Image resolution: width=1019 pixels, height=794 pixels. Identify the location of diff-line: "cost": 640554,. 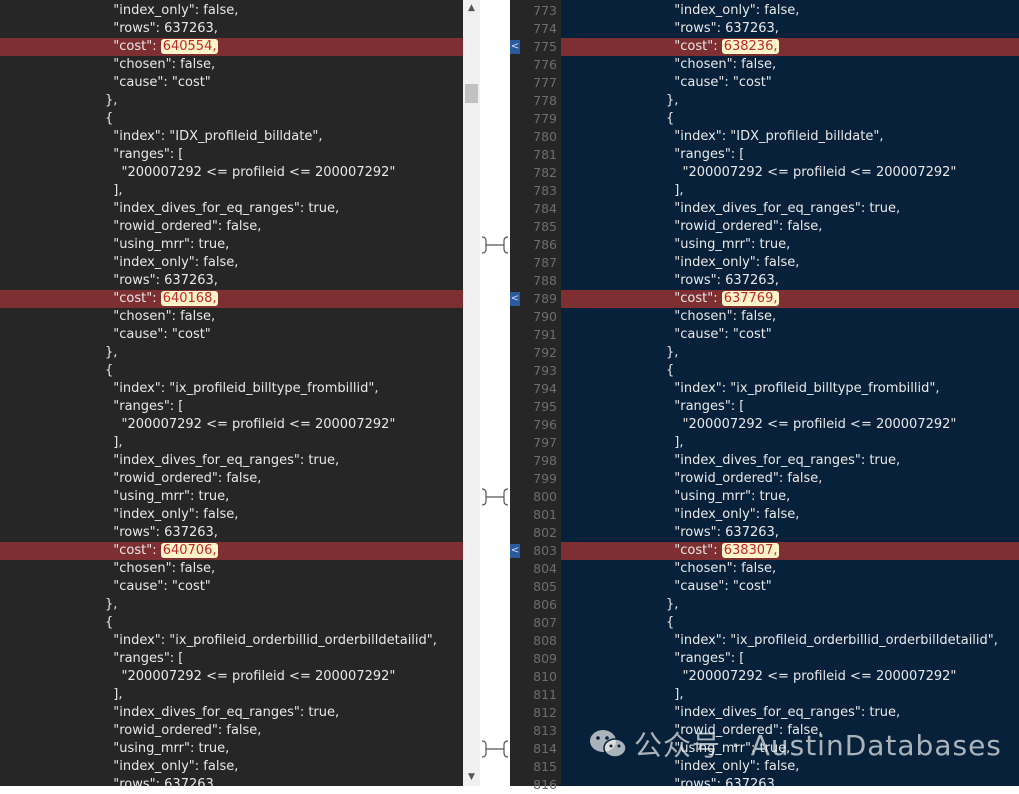
(231, 47).